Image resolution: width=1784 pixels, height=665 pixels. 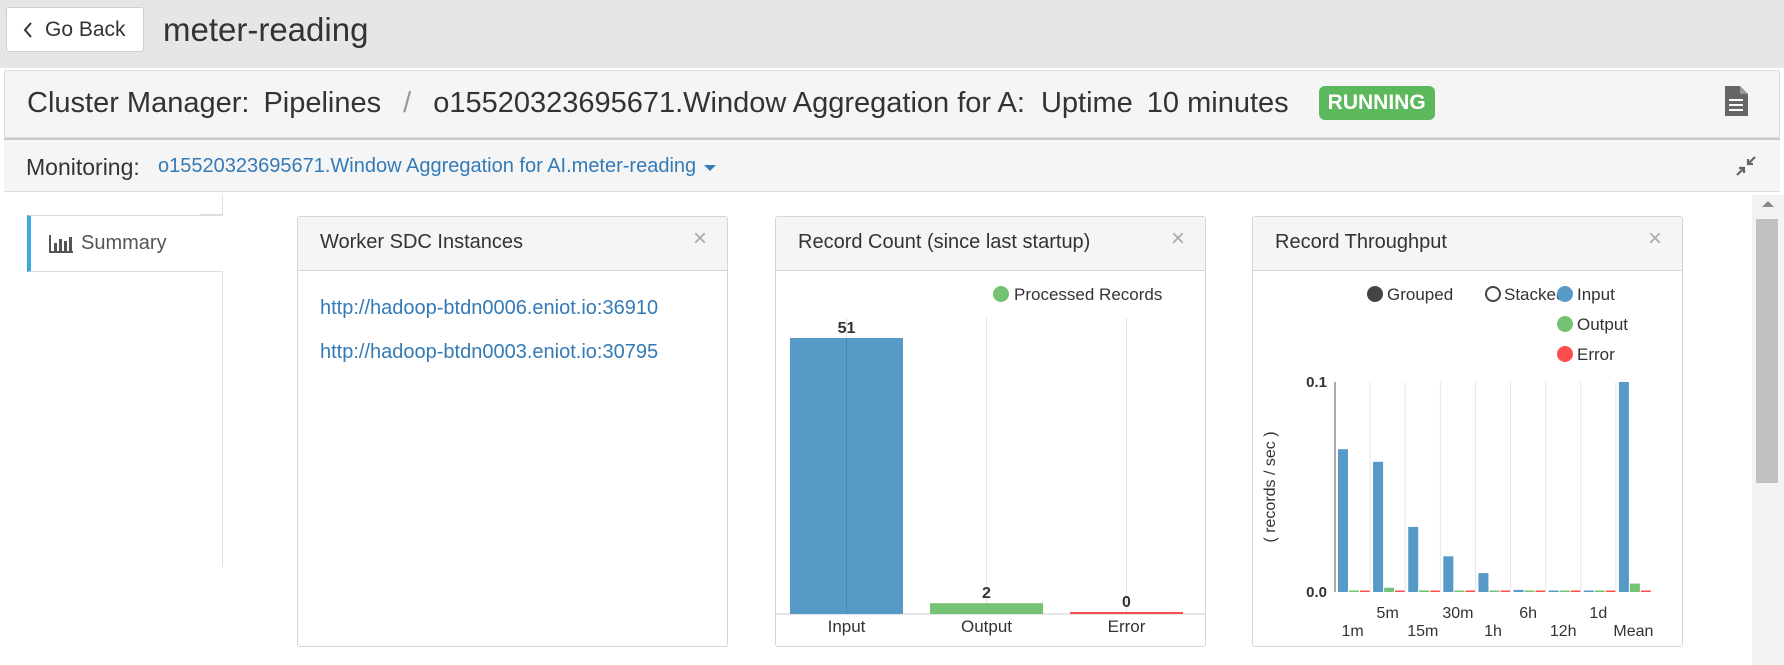 What do you see at coordinates (1217, 102) in the screenshot?
I see `uptime-value: 10 minutes` at bounding box center [1217, 102].